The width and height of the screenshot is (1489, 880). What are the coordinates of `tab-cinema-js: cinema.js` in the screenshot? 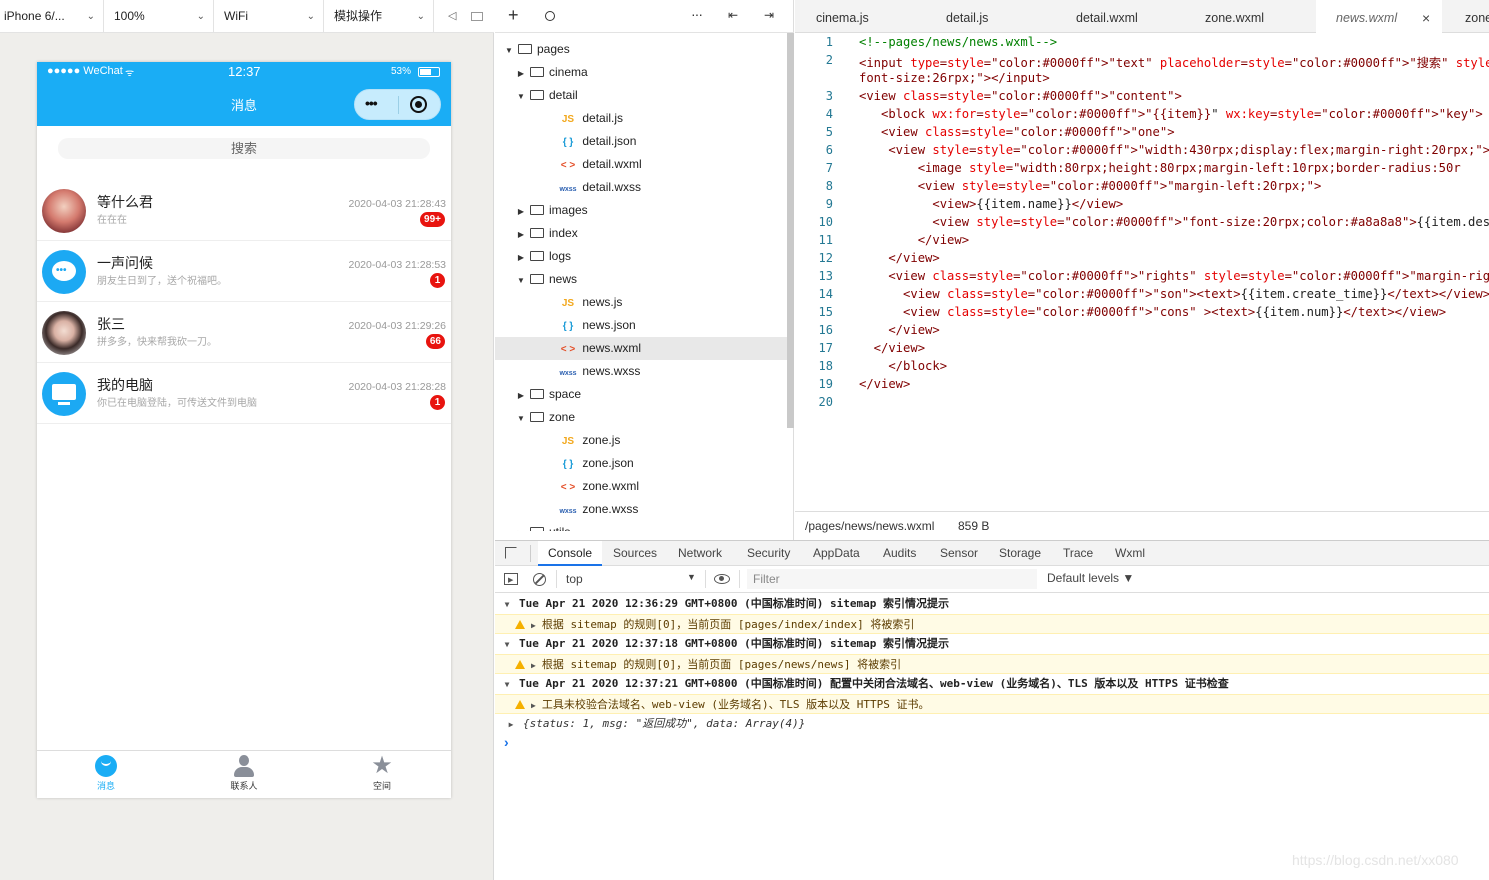 It's located at (842, 16).